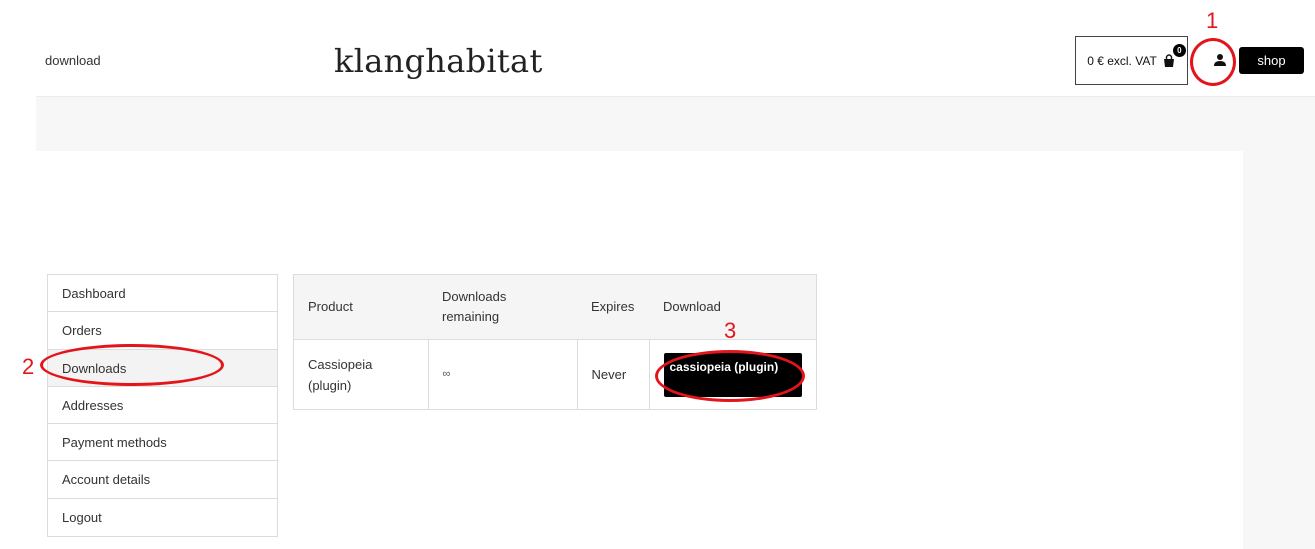  Describe the element at coordinates (162, 443) in the screenshot. I see `account-nav-payment-methods: Payment methods` at that location.